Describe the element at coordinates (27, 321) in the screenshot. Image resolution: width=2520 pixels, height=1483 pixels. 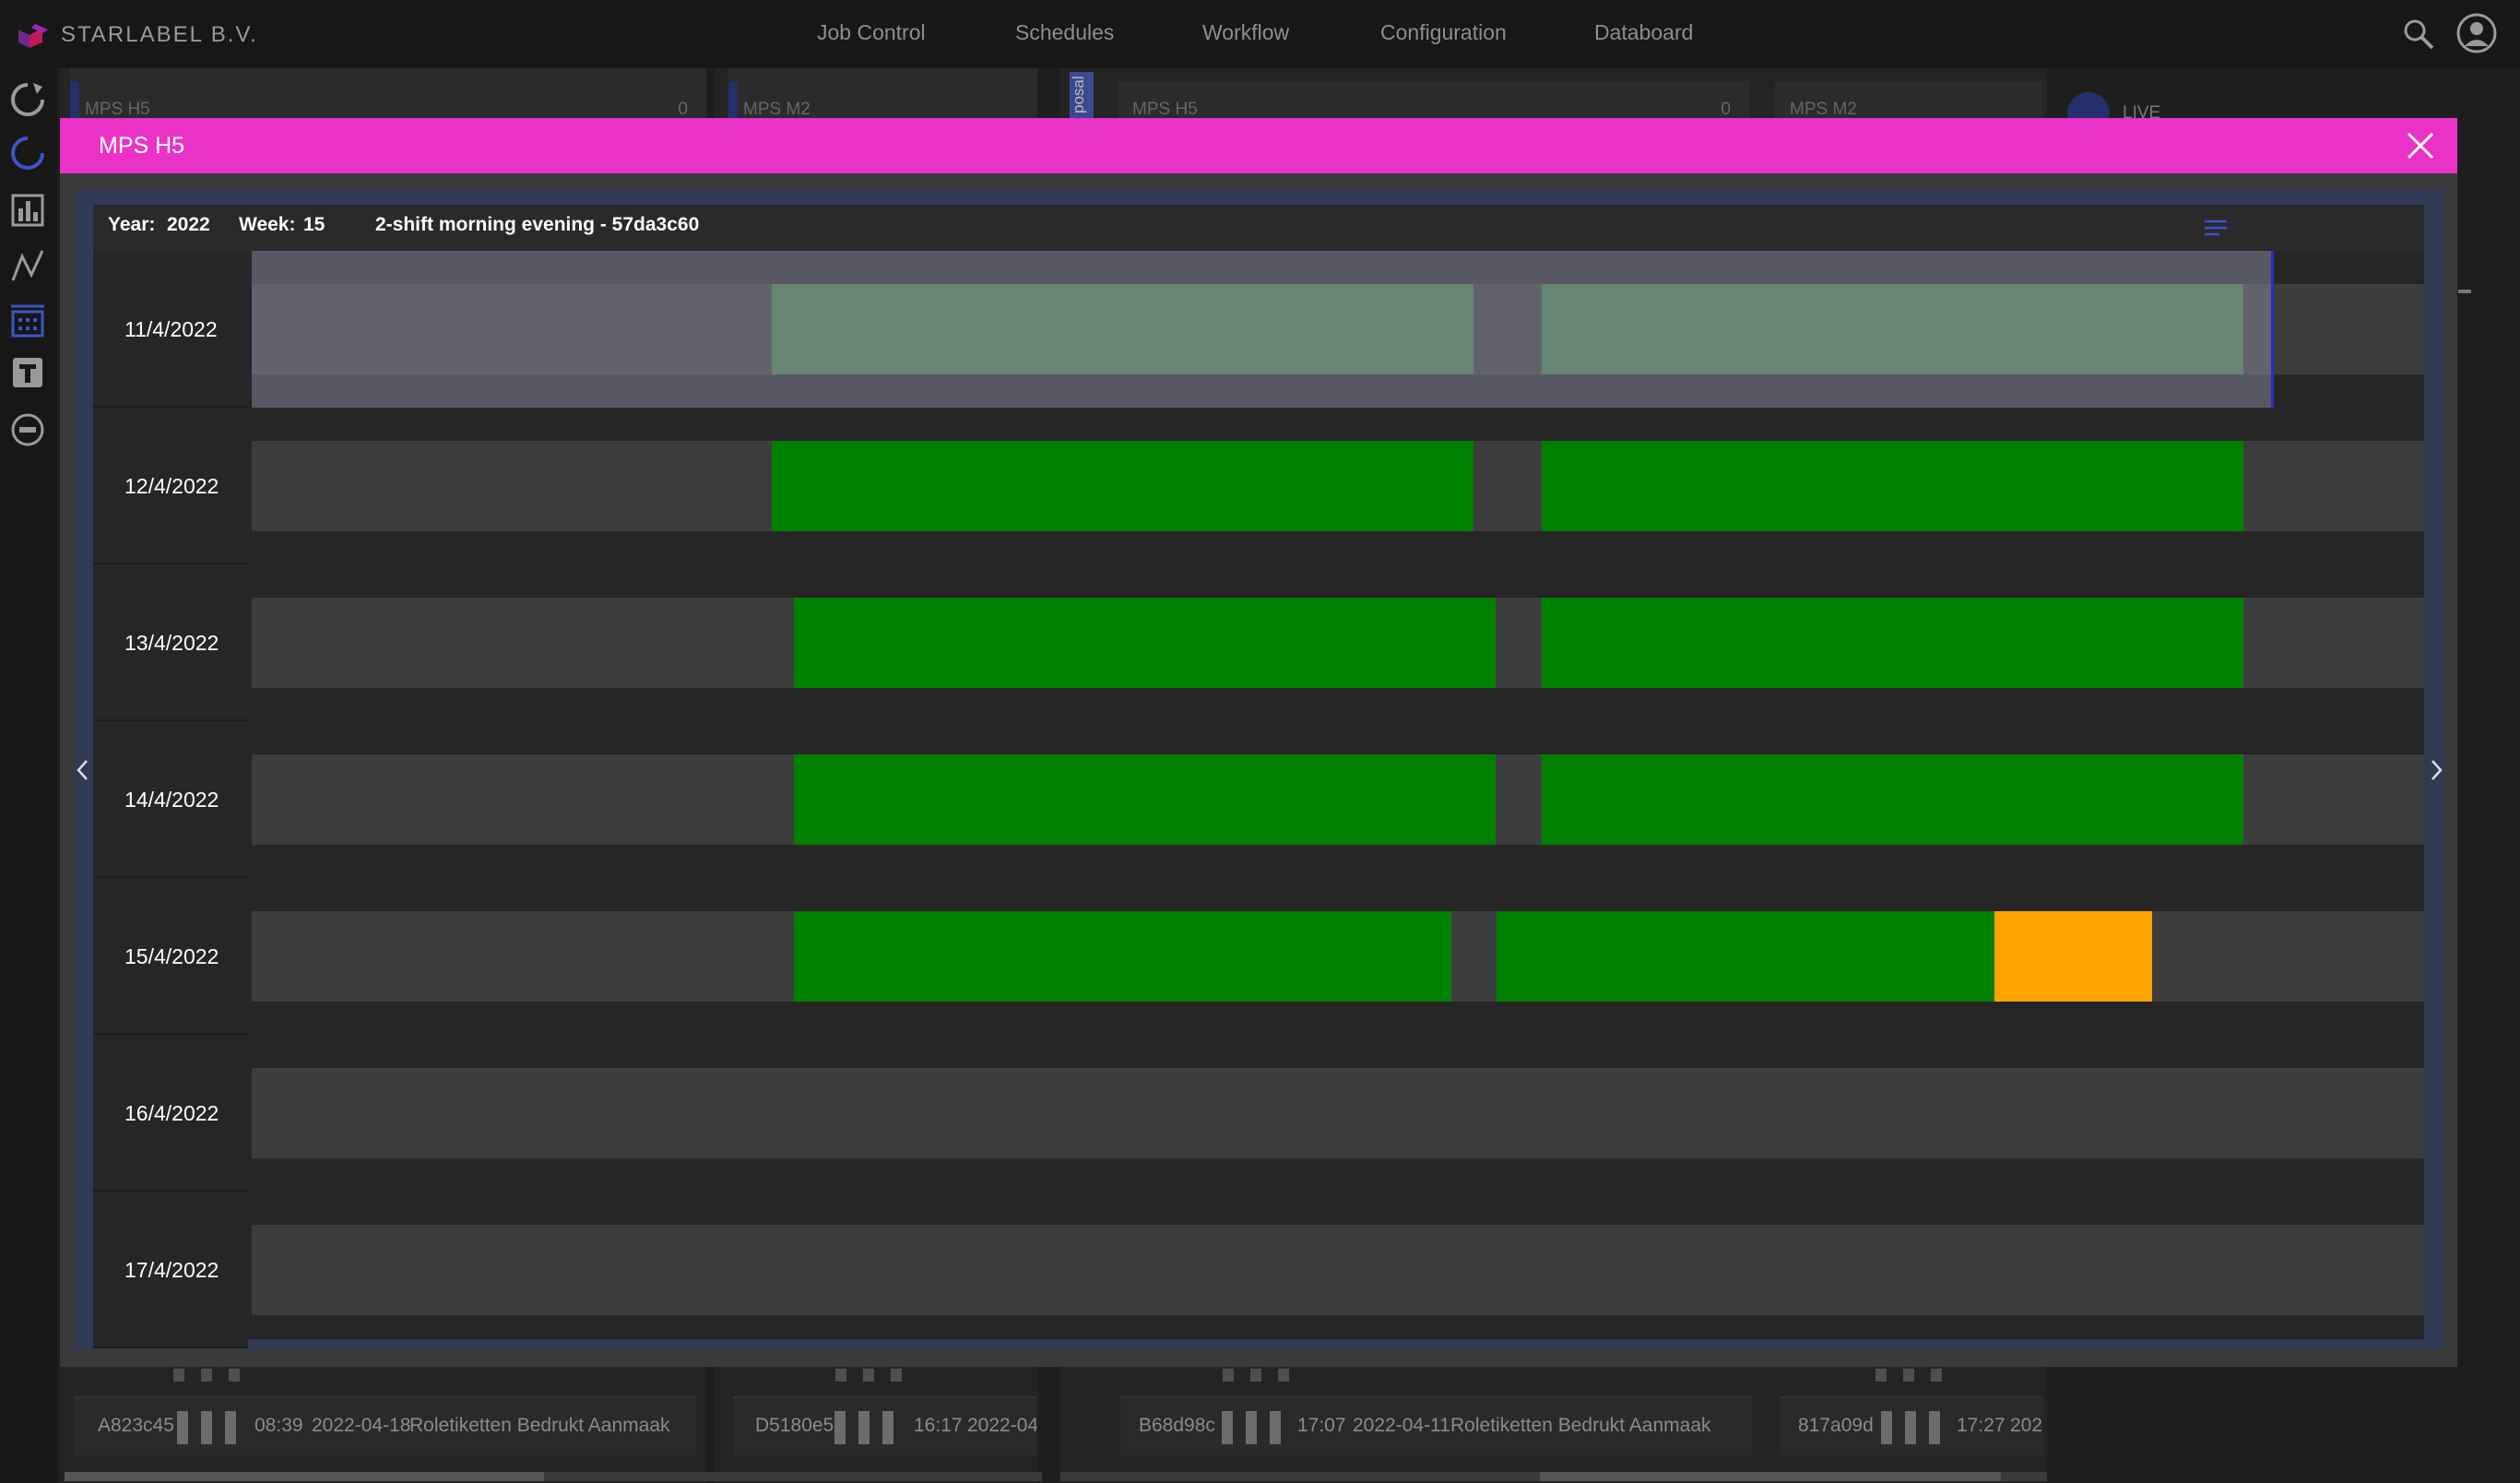
I see `calendar-icon` at that location.